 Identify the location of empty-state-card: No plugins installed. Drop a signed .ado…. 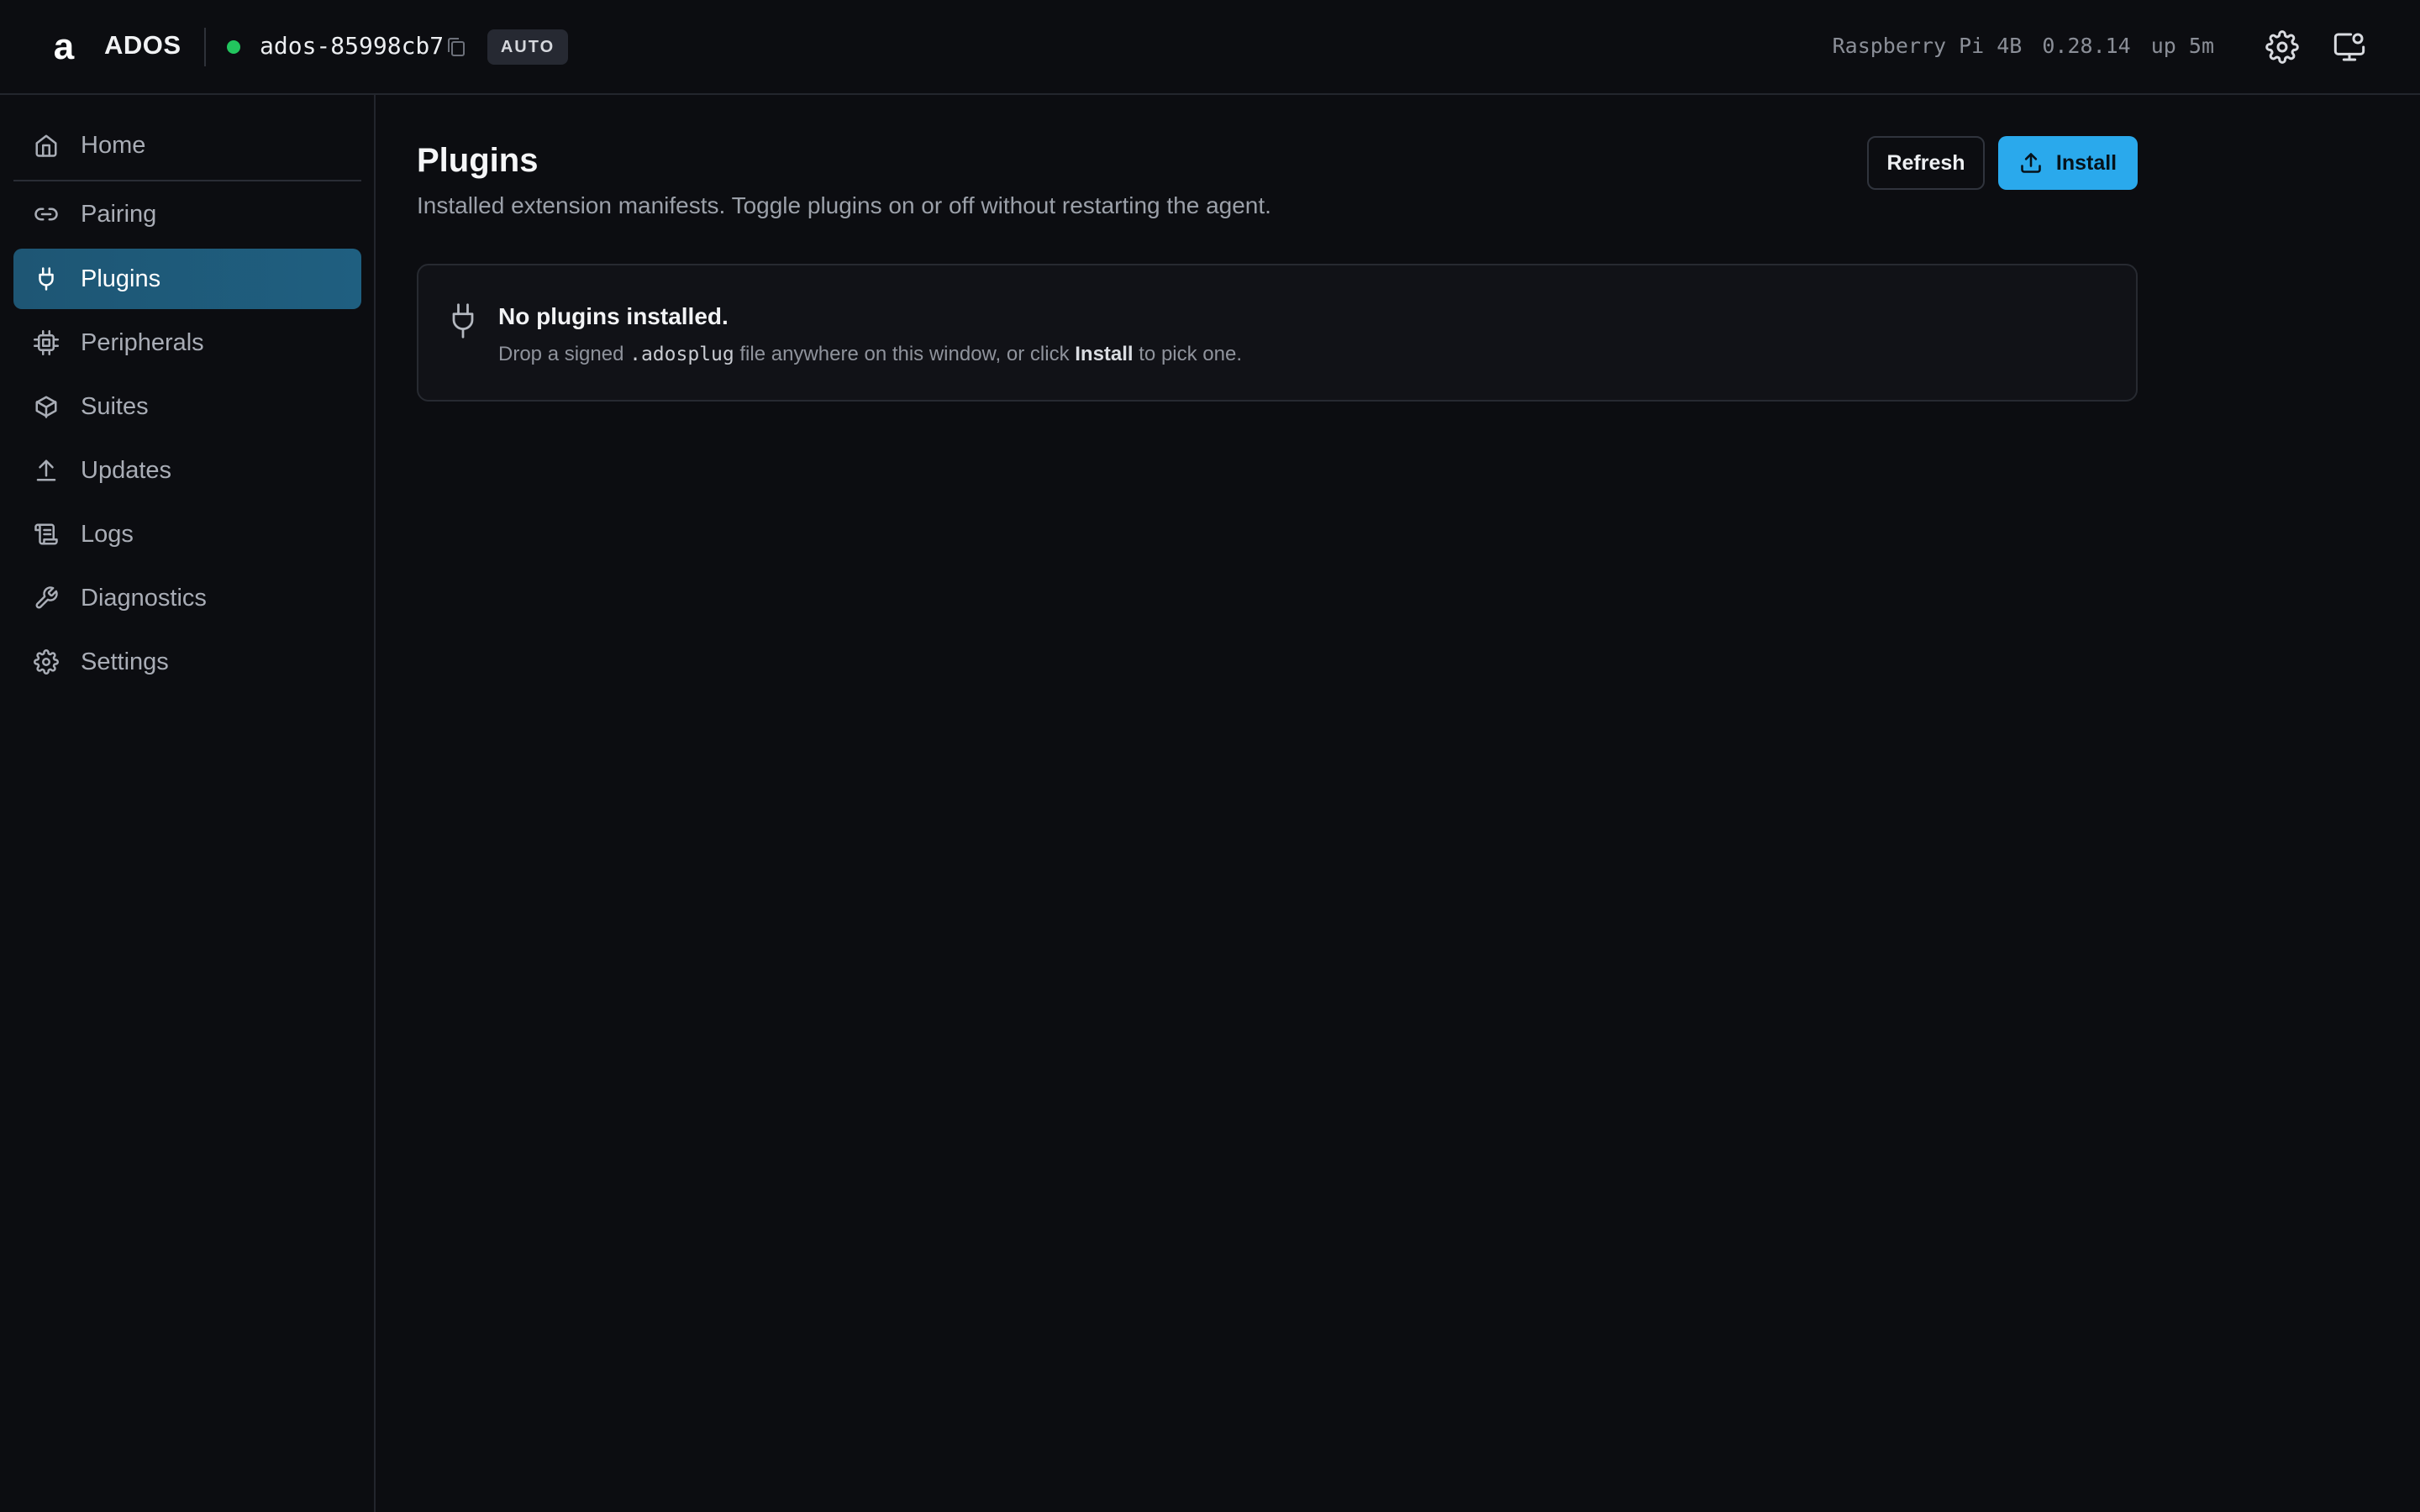
(1277, 333).